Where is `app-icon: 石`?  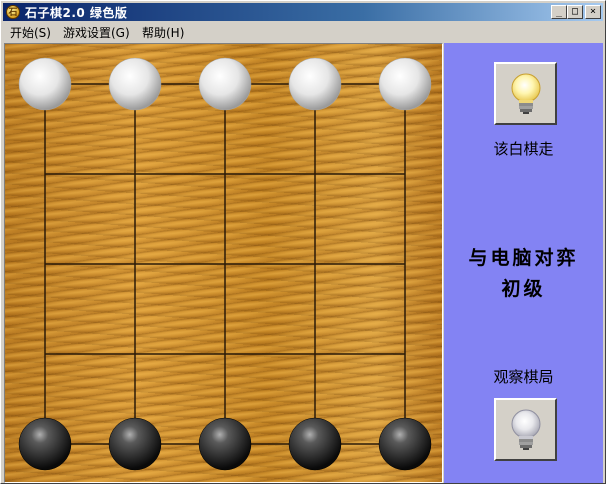
app-icon: 石 is located at coordinates (13, 12).